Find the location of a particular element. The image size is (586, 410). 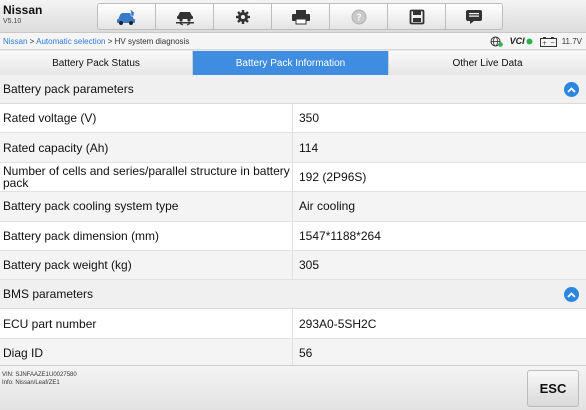

globe-icon is located at coordinates (496, 41).